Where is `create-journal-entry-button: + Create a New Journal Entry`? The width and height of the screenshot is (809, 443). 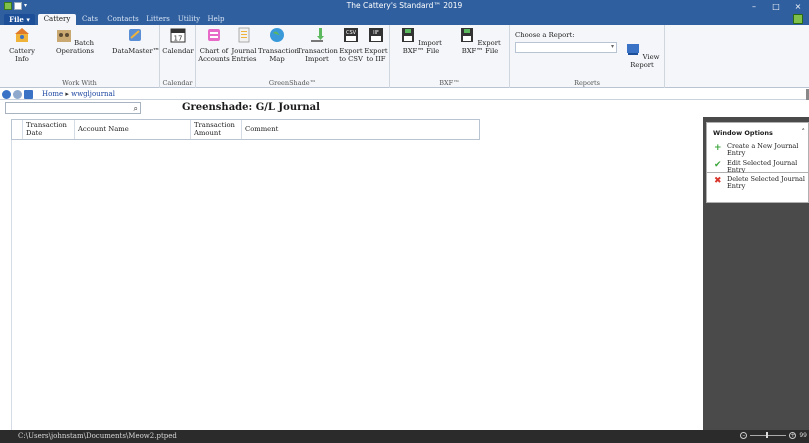 create-journal-entry-button: + Create a New Journal Entry is located at coordinates (761, 150).